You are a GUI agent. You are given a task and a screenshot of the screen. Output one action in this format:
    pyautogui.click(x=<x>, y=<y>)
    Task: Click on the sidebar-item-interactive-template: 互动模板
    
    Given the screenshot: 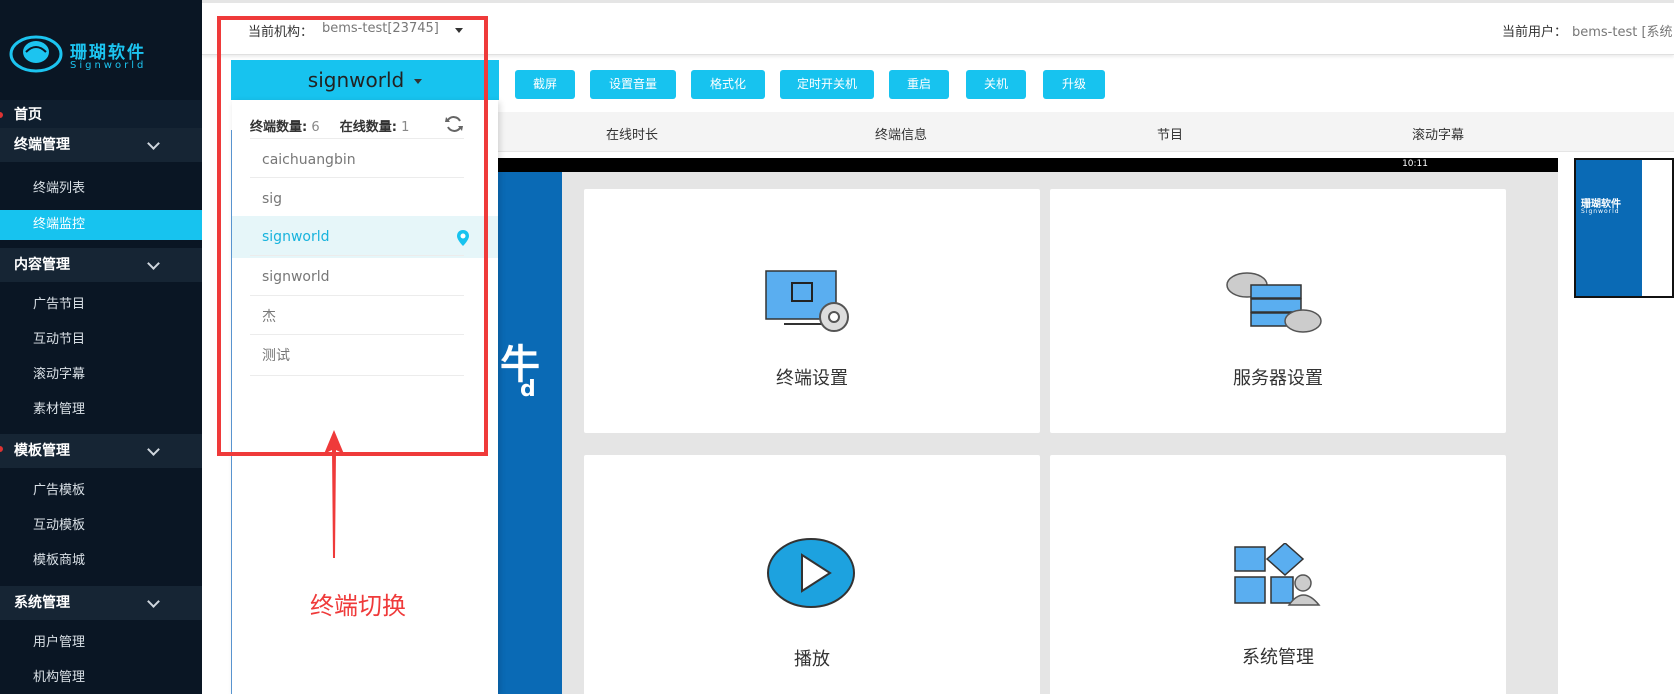 What is the action you would take?
    pyautogui.click(x=101, y=526)
    